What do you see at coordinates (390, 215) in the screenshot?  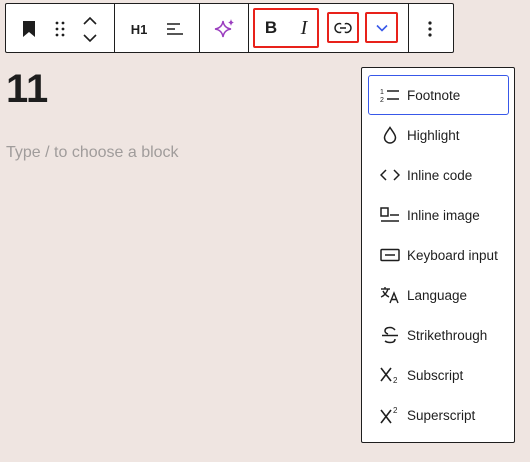 I see `image-icon` at bounding box center [390, 215].